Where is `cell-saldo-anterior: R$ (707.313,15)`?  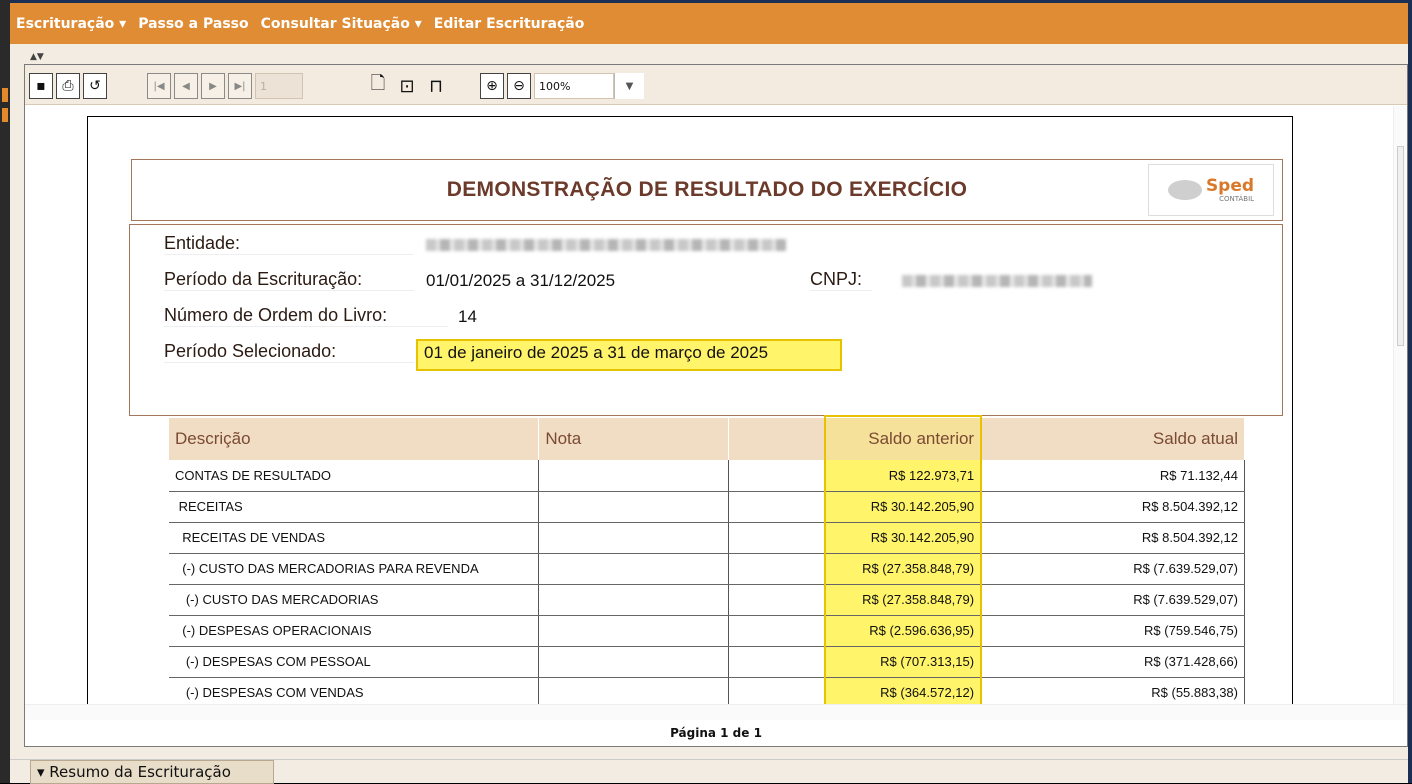
cell-saldo-anterior: R$ (707.313,15) is located at coordinates (903, 662).